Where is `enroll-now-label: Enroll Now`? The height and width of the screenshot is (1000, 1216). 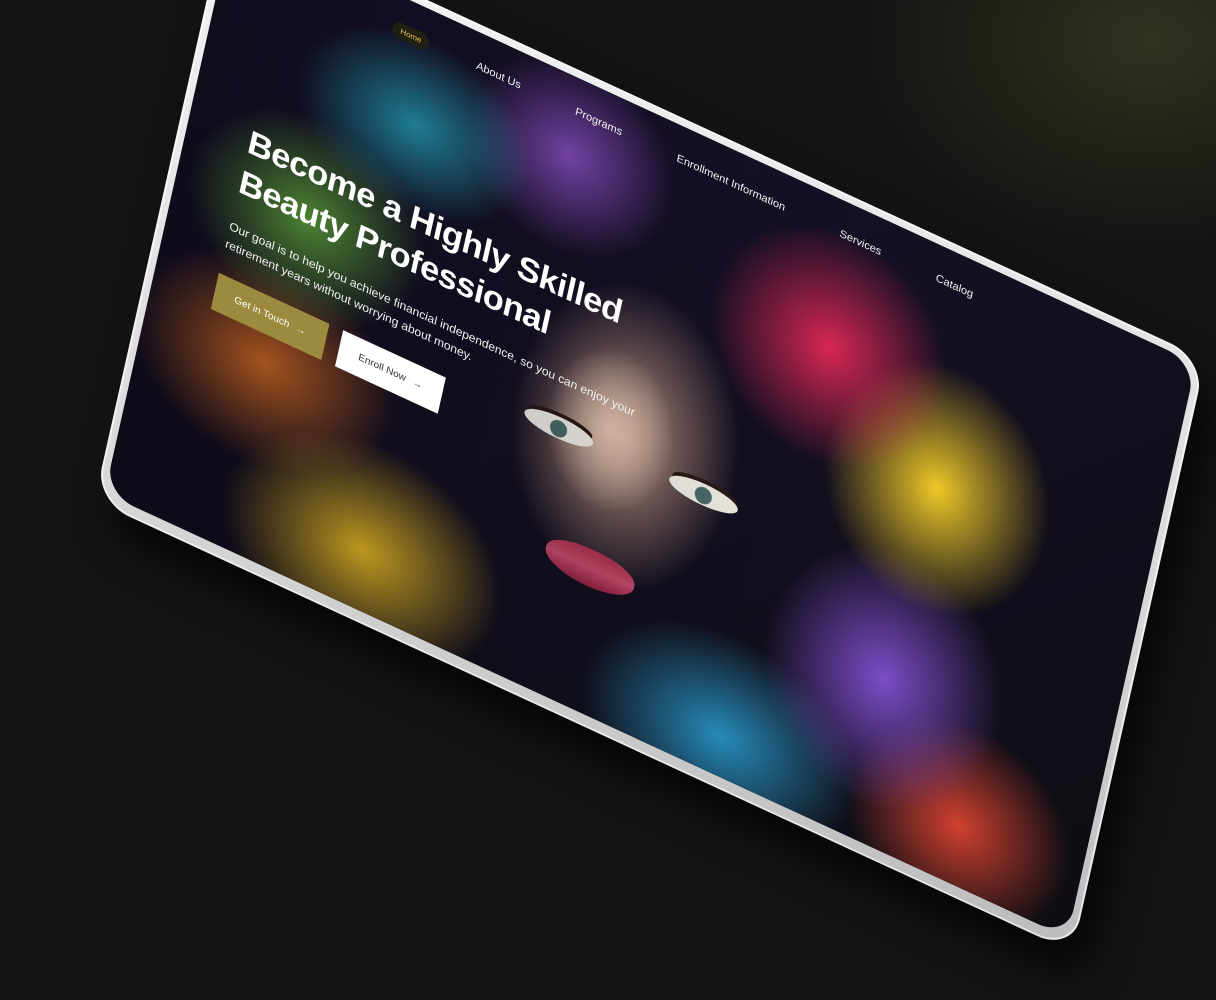
enroll-now-label: Enroll Now is located at coordinates (382, 368).